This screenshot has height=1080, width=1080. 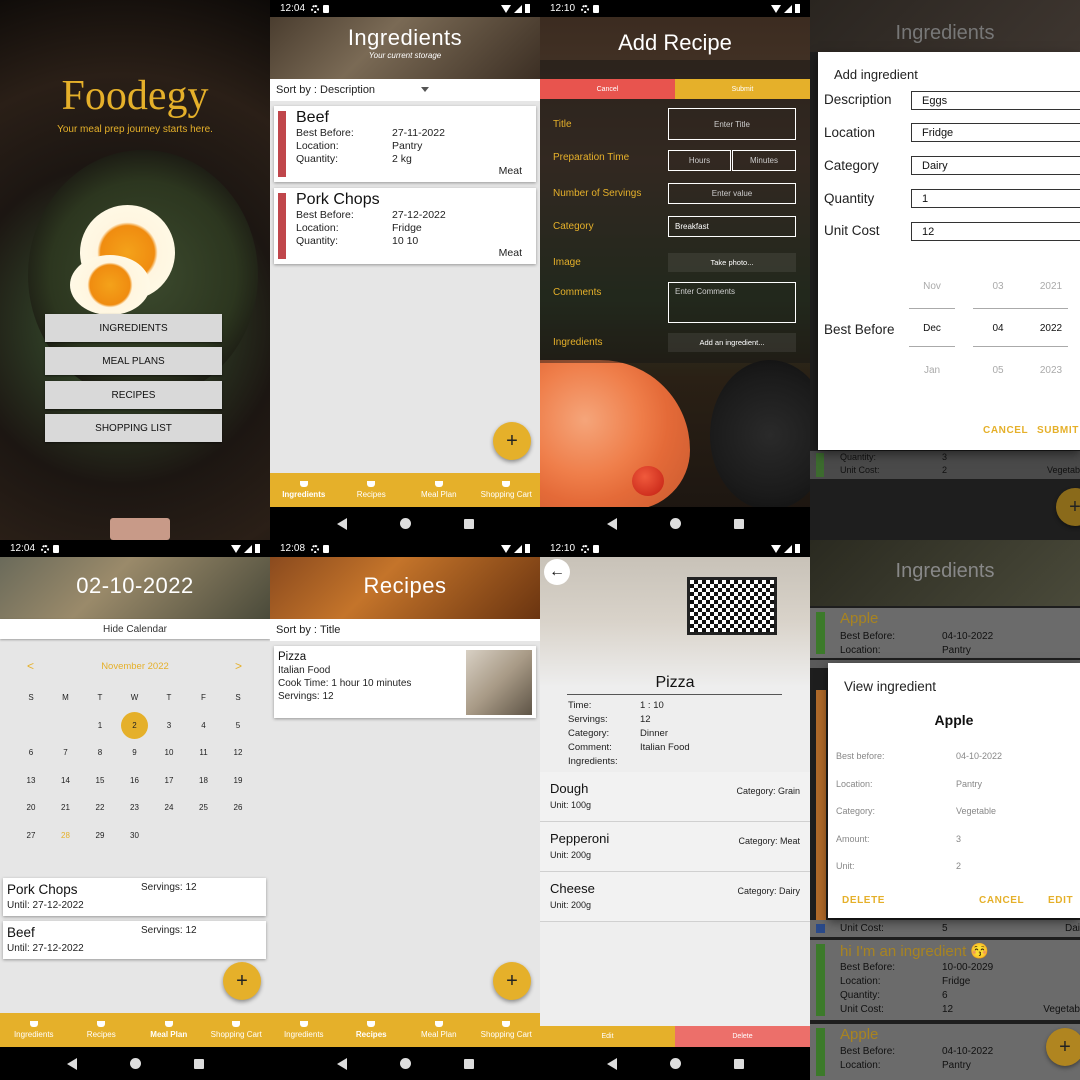 What do you see at coordinates (204, 753) in the screenshot?
I see `calendar-day: 11` at bounding box center [204, 753].